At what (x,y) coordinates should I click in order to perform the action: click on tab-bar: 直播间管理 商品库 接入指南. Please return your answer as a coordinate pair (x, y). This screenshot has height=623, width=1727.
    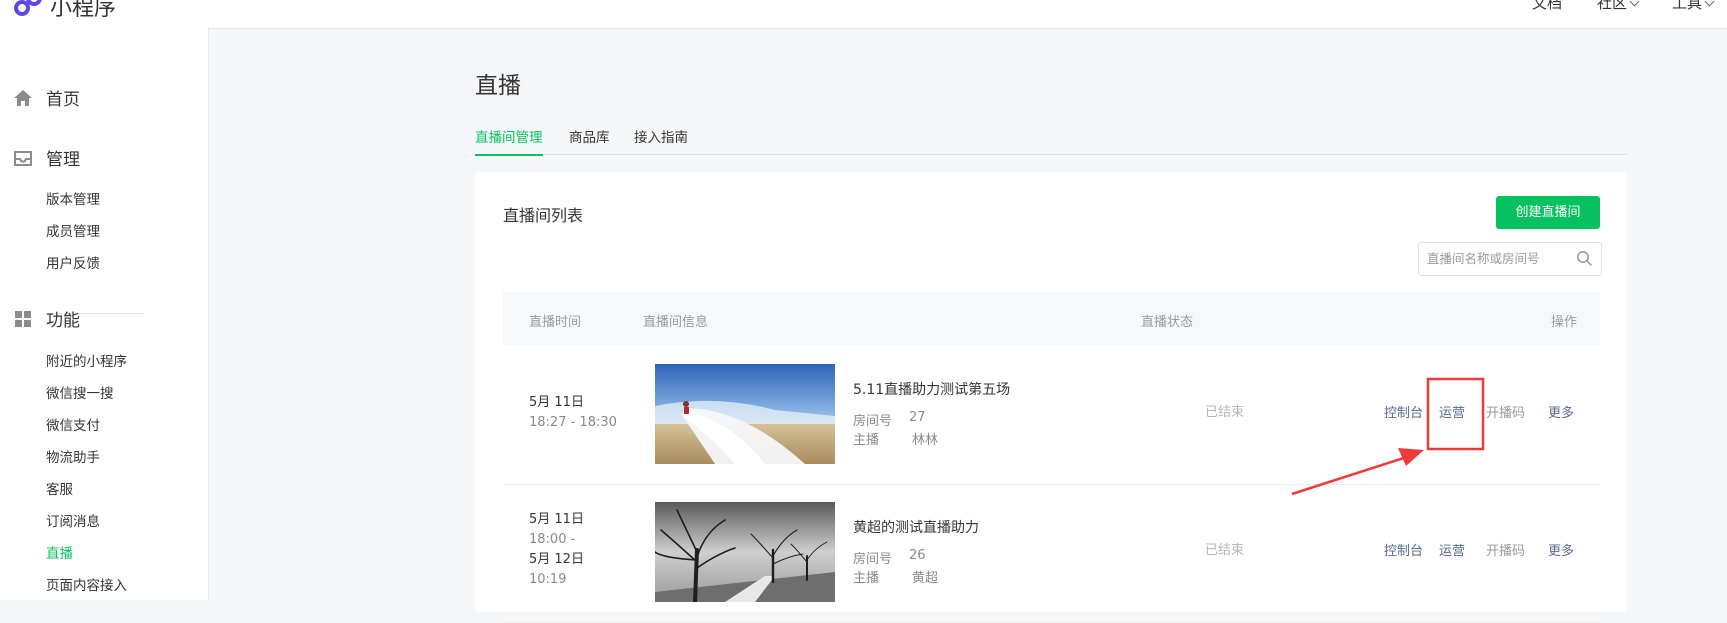
    Looking at the image, I should click on (1051, 141).